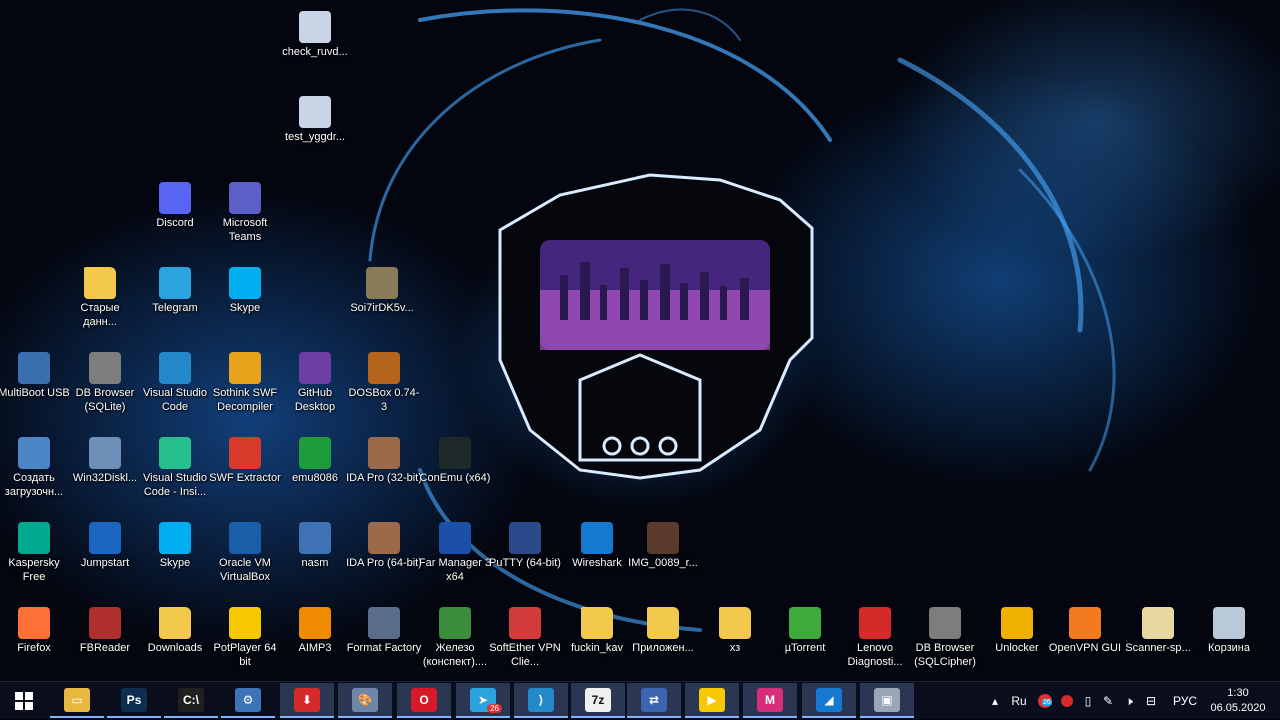 The image size is (1280, 720). I want to click on desktop-icon: DB Browser (SQLite), so click(105, 389).